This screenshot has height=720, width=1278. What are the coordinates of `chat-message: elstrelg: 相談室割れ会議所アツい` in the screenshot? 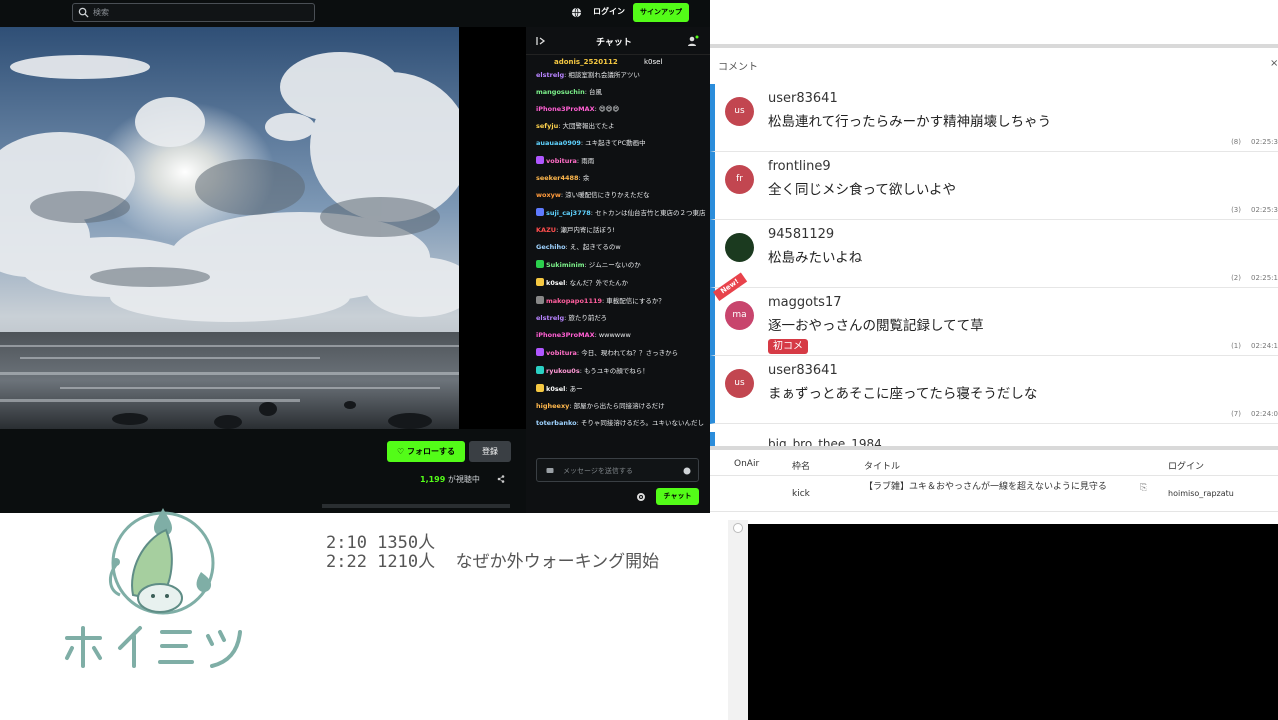 It's located at (621, 75).